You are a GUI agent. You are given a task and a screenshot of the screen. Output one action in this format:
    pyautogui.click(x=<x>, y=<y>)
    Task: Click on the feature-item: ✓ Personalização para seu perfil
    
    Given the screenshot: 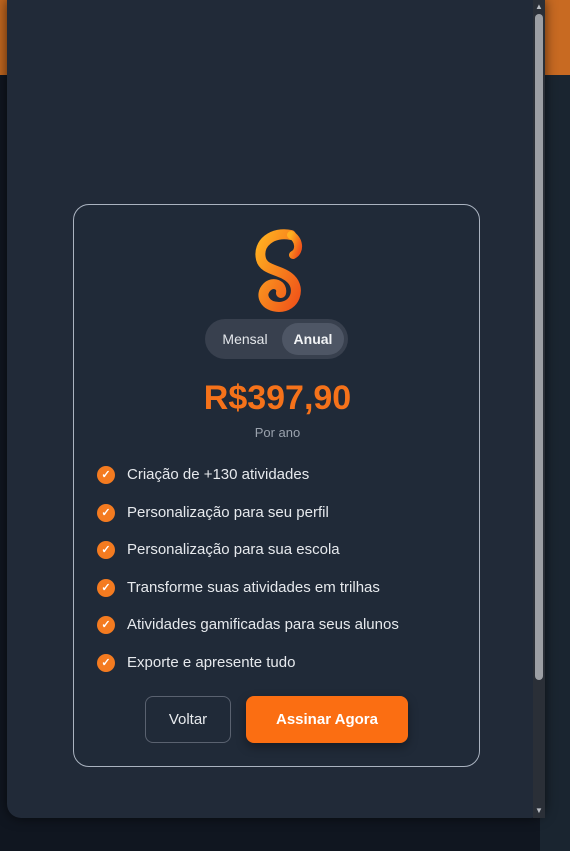 What is the action you would take?
    pyautogui.click(x=281, y=520)
    